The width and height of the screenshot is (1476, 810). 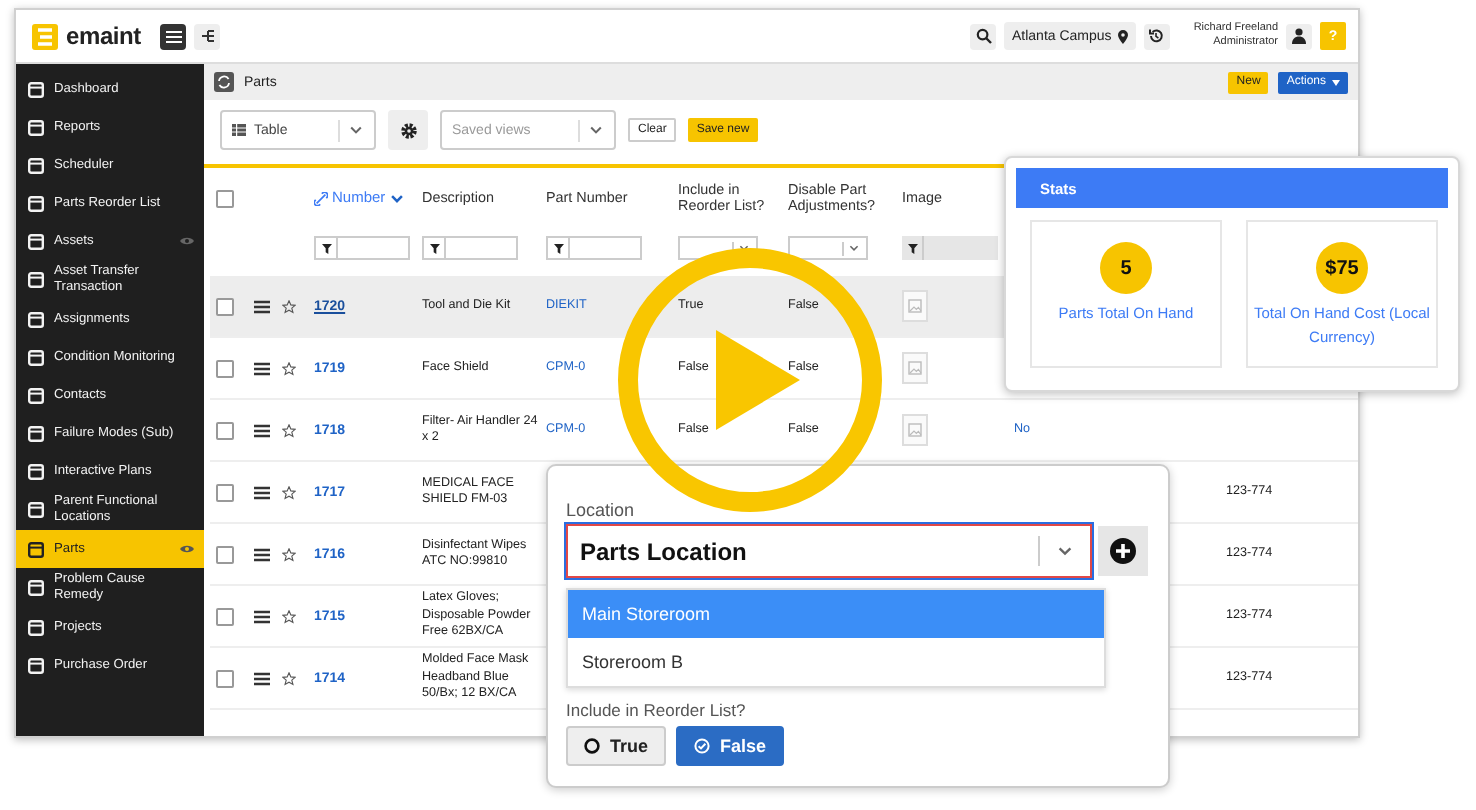 What do you see at coordinates (836, 662) in the screenshot?
I see `dropdown-option: Storeroom B` at bounding box center [836, 662].